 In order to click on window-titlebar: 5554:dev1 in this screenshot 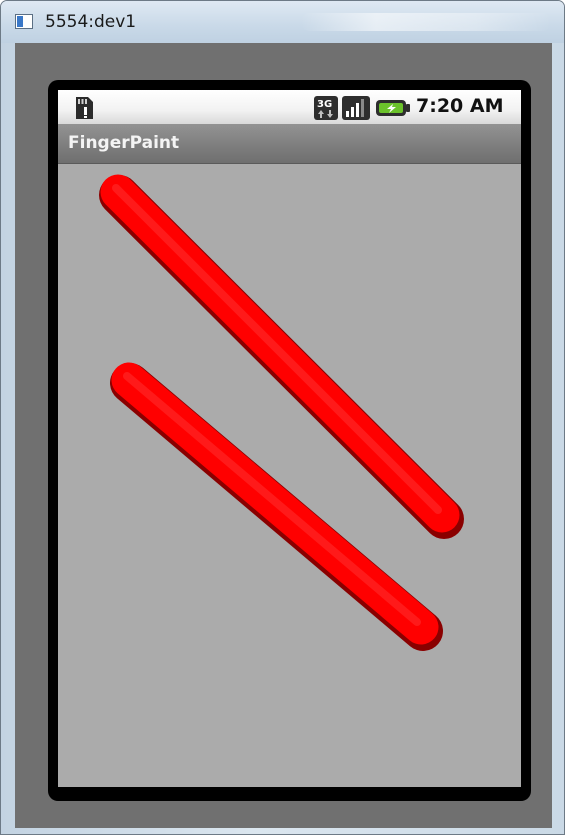, I will do `click(282, 22)`.